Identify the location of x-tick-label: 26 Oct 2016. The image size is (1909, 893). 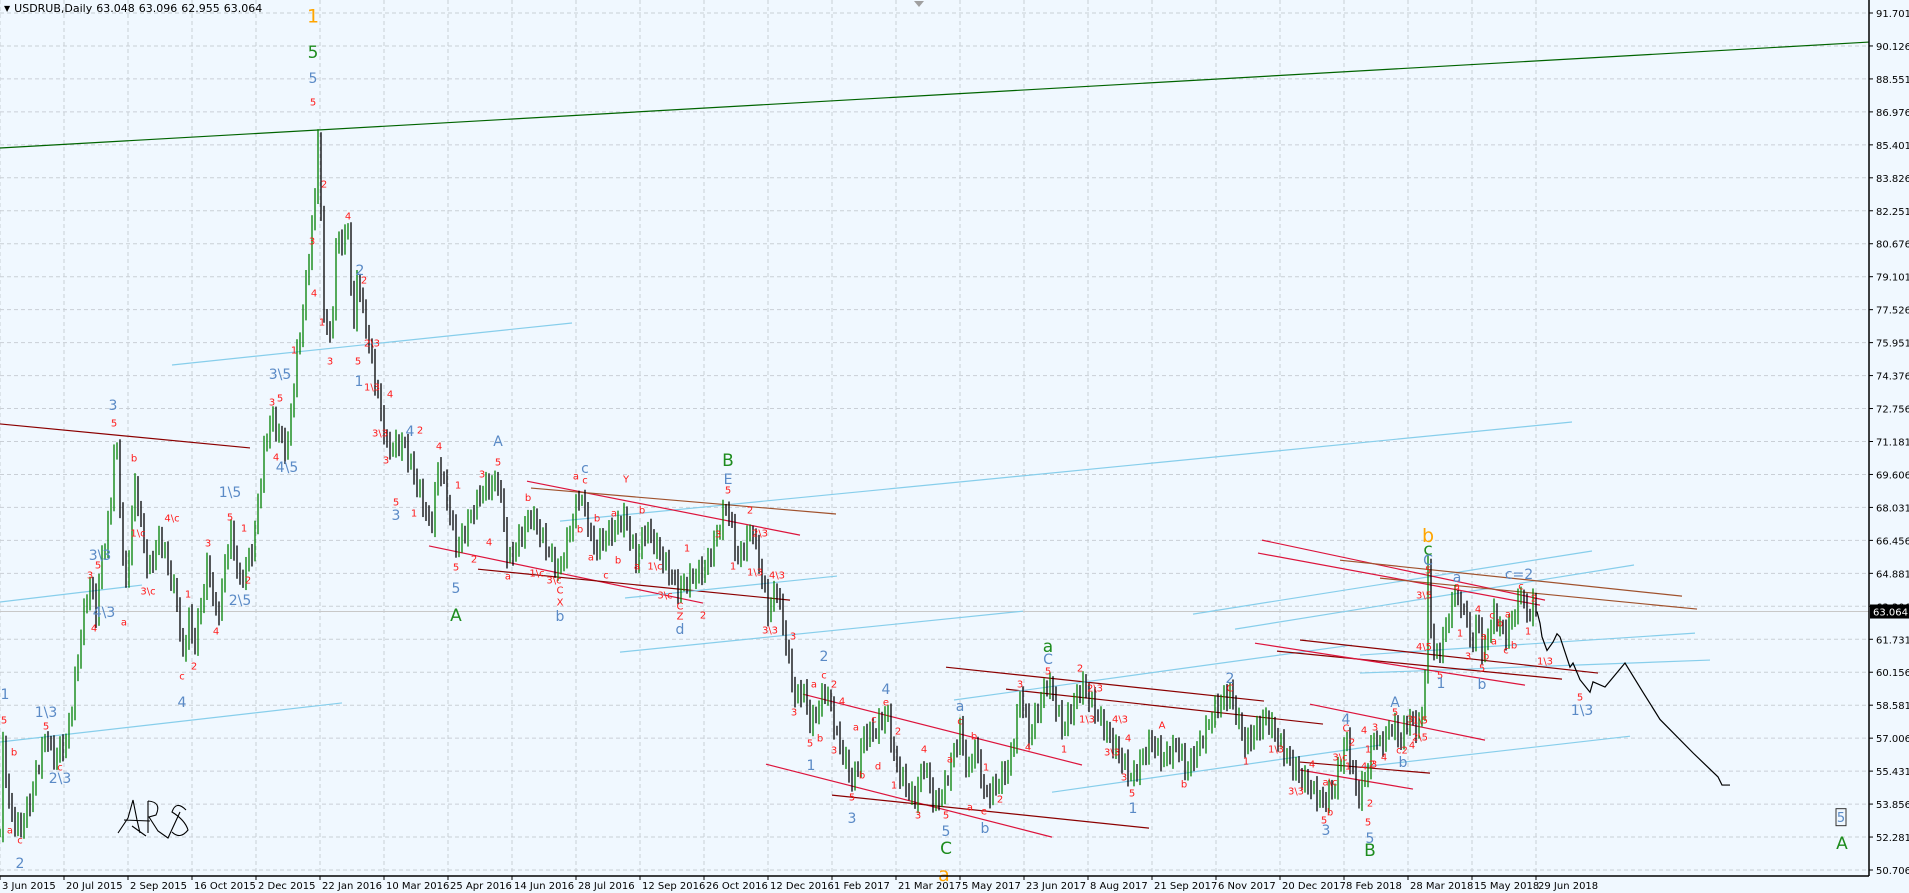
(737, 886).